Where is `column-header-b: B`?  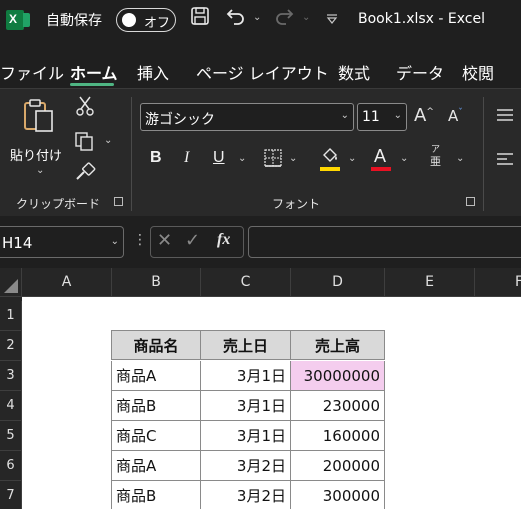 column-header-b: B is located at coordinates (156, 282).